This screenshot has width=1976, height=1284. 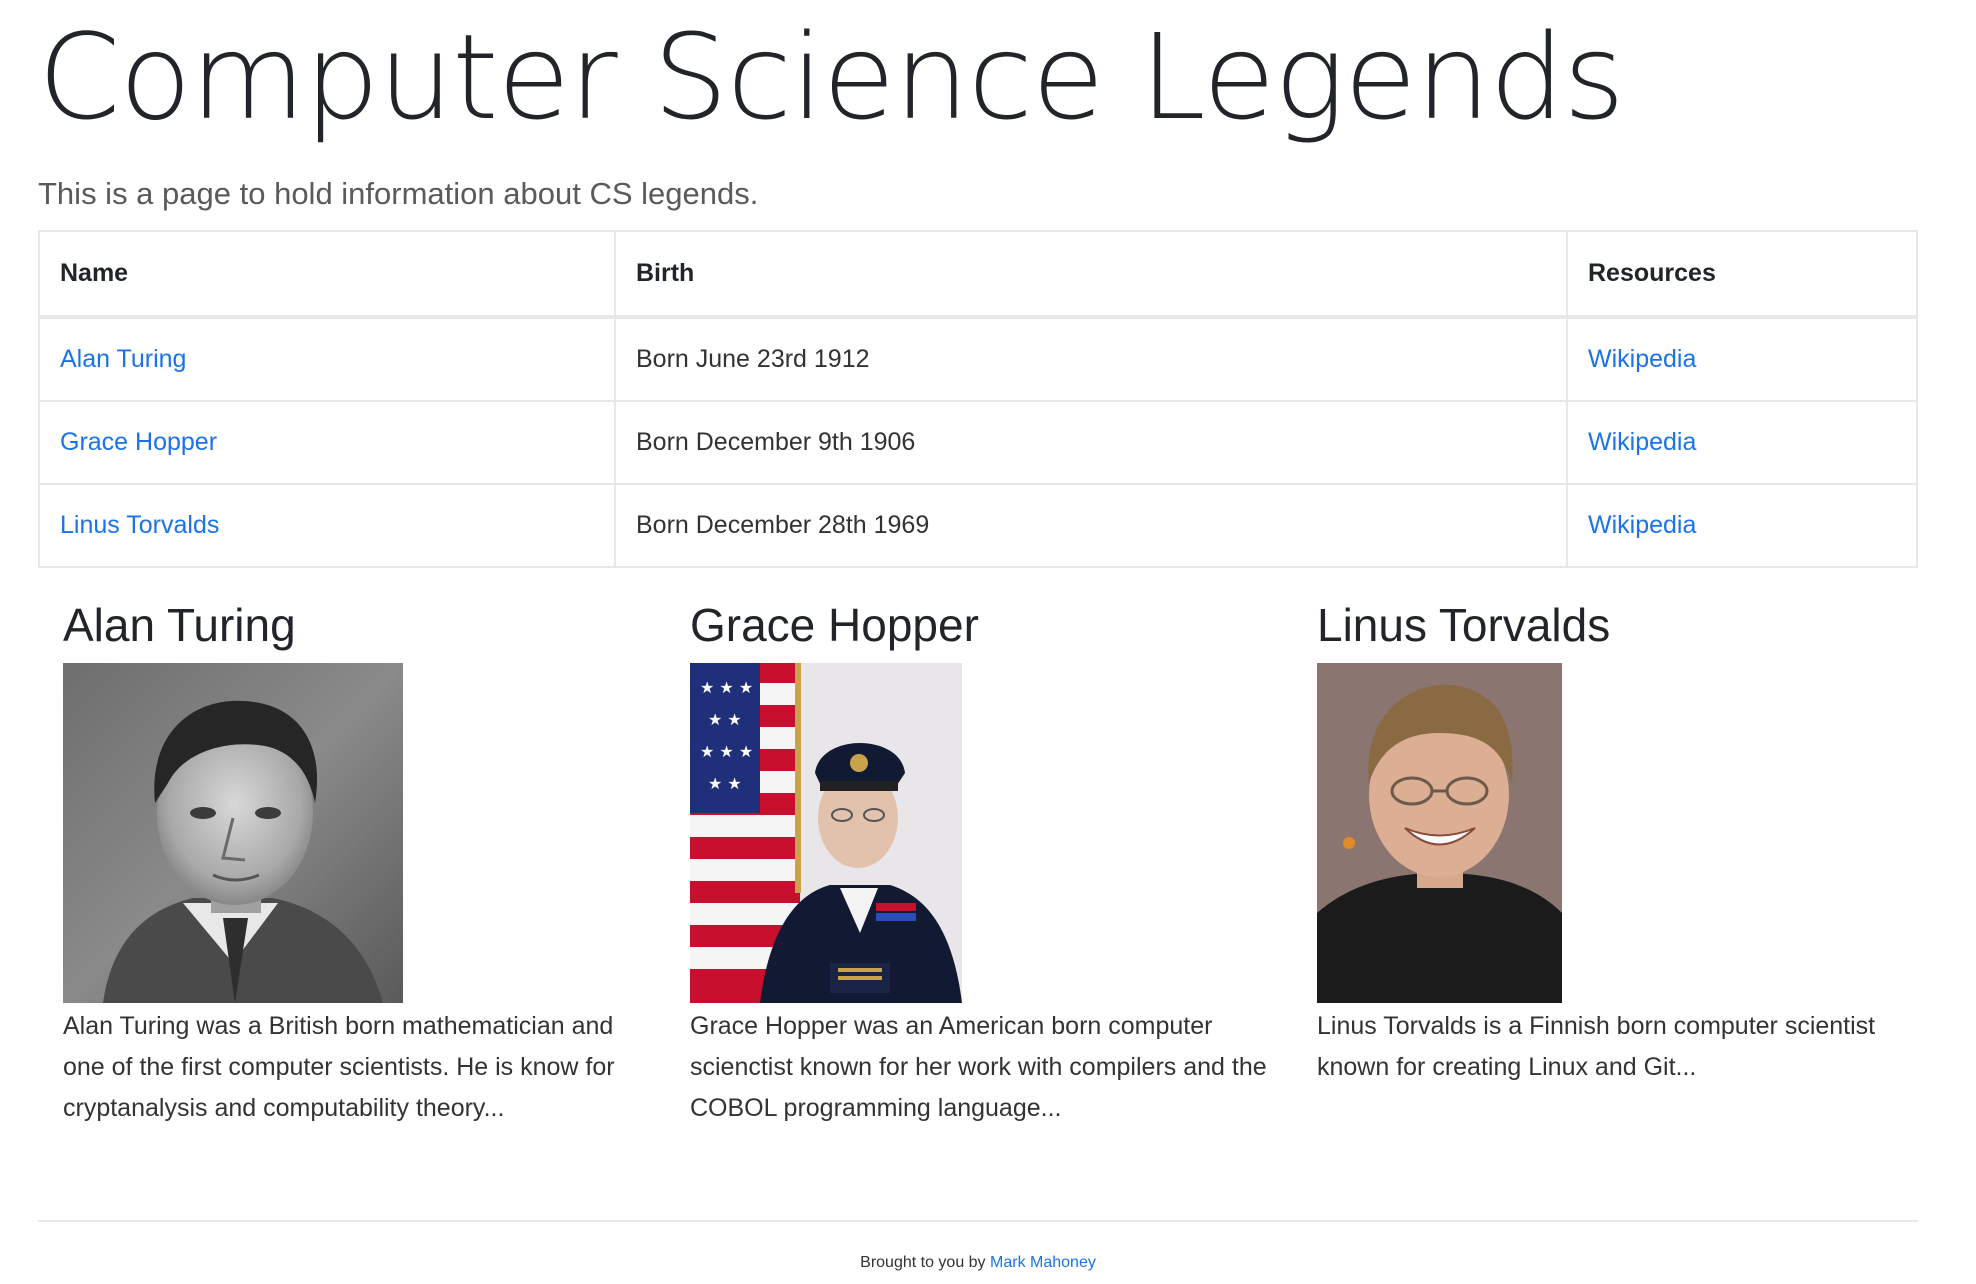 What do you see at coordinates (923, 1262) in the screenshot?
I see `footer-prefix: Brought to you by` at bounding box center [923, 1262].